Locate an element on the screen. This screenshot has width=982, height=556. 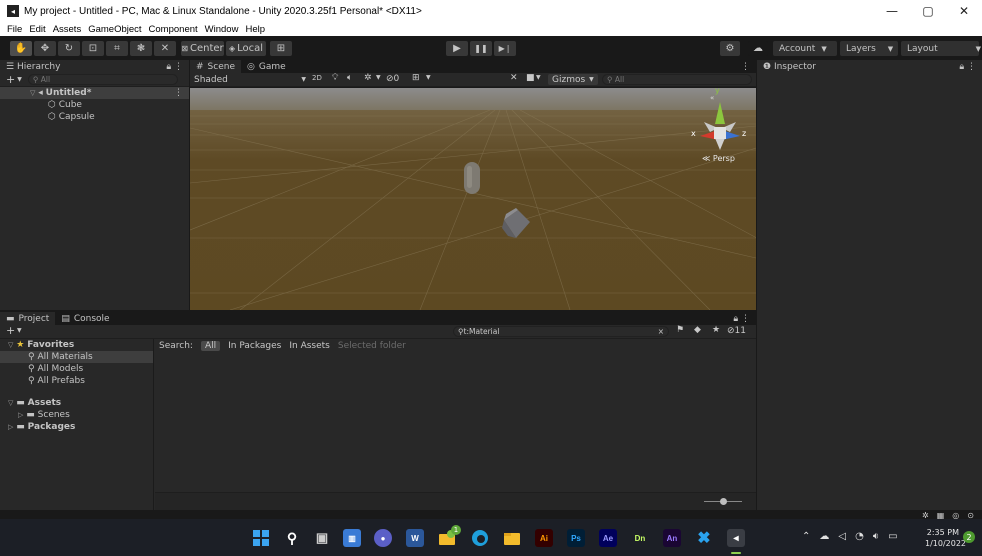
tab-game: ◎ Game is located at coordinates (266, 66).